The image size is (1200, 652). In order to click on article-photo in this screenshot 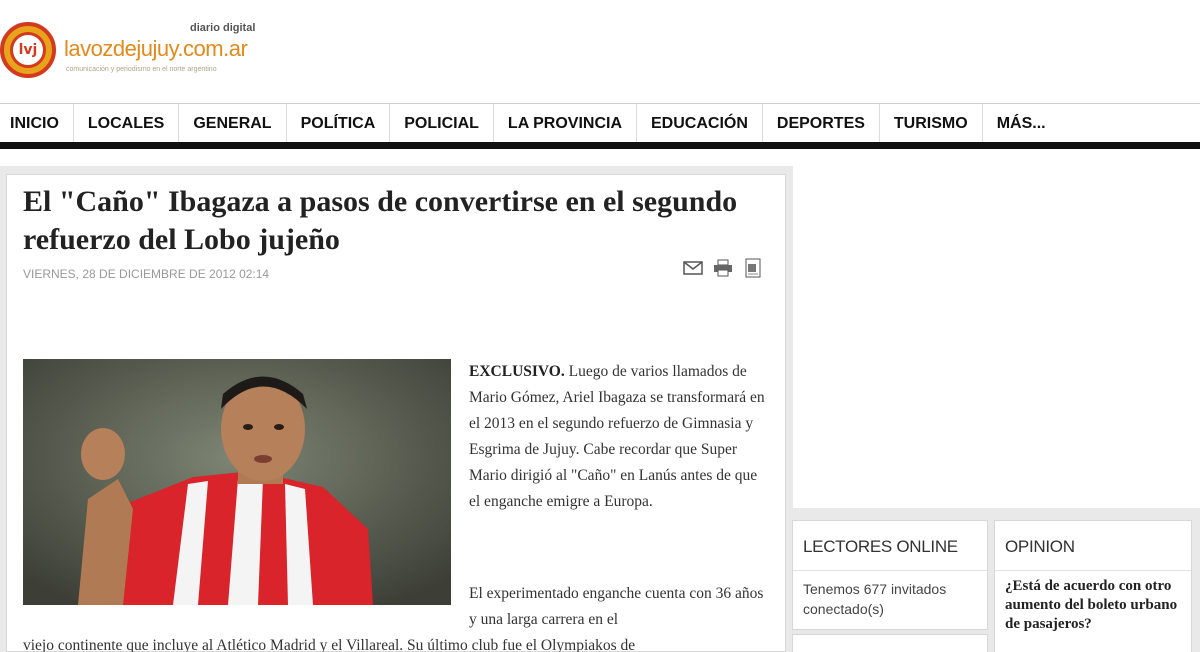, I will do `click(237, 482)`.